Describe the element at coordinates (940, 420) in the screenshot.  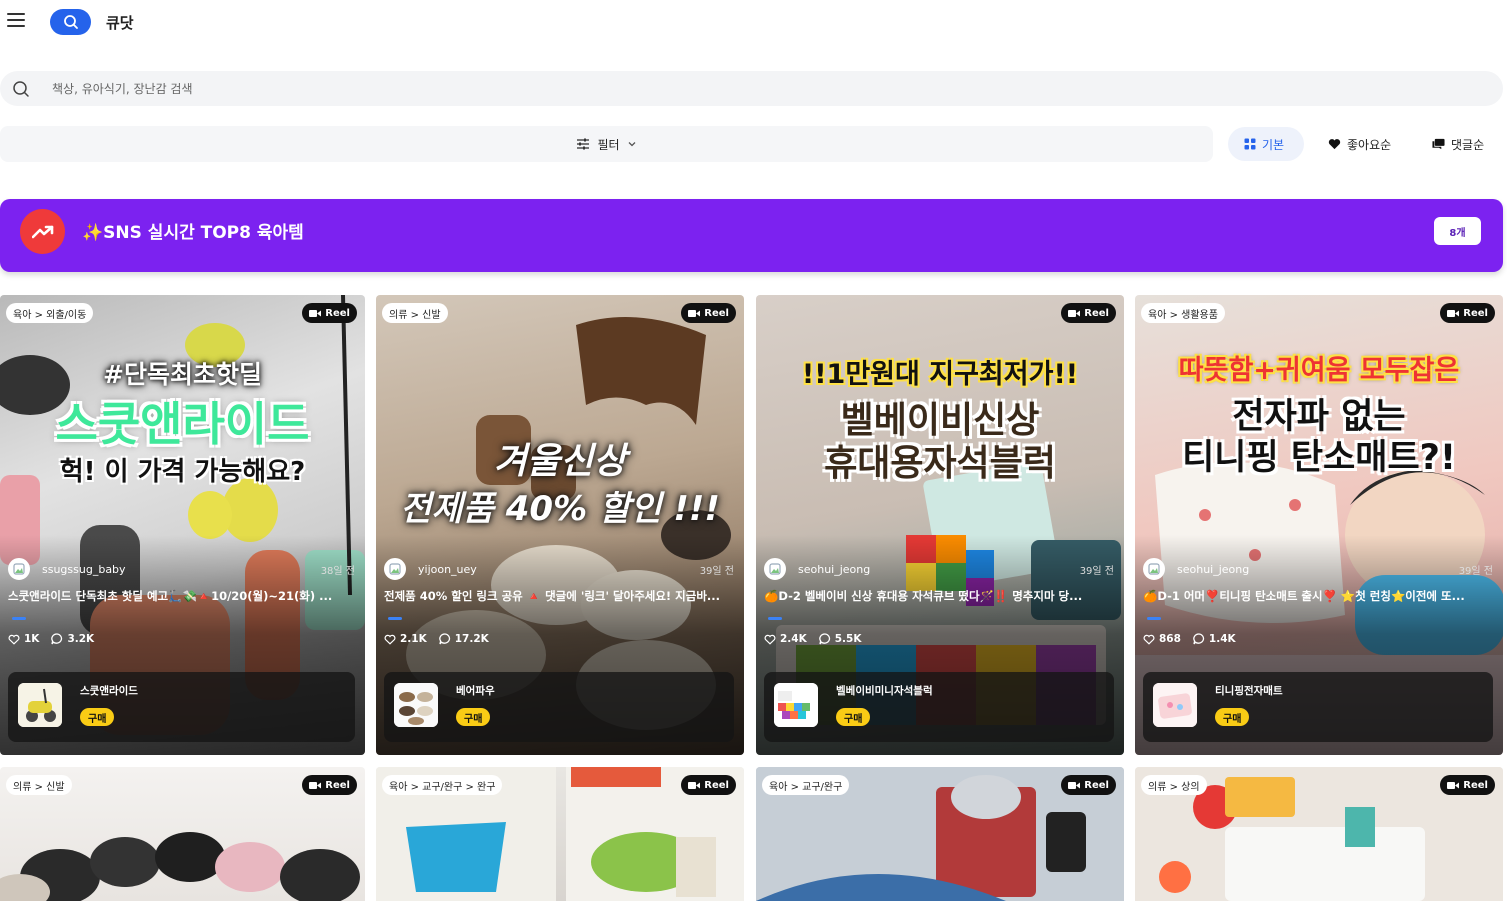
I see `reel-headline-line: 벨베이비신상` at that location.